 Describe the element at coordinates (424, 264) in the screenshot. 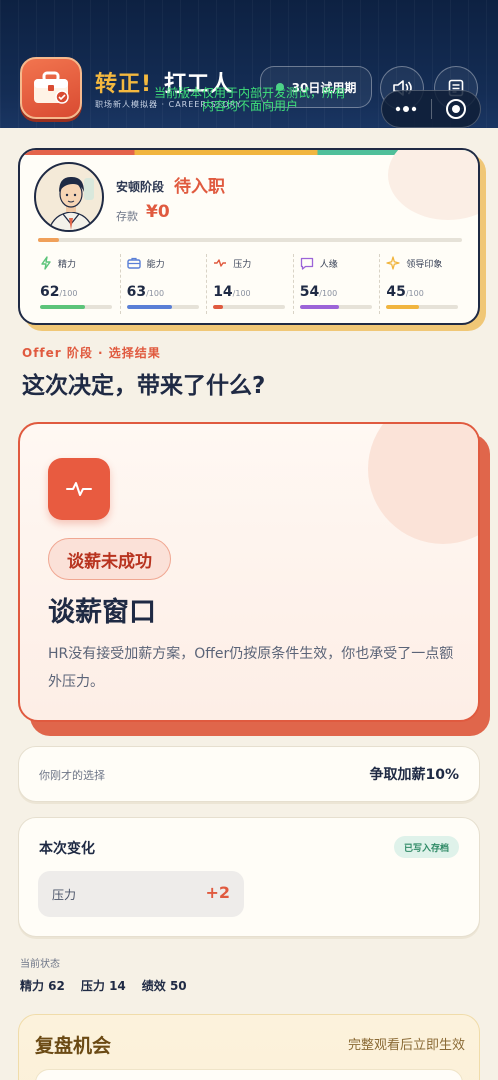

I see `stat-name: 领导印象` at that location.